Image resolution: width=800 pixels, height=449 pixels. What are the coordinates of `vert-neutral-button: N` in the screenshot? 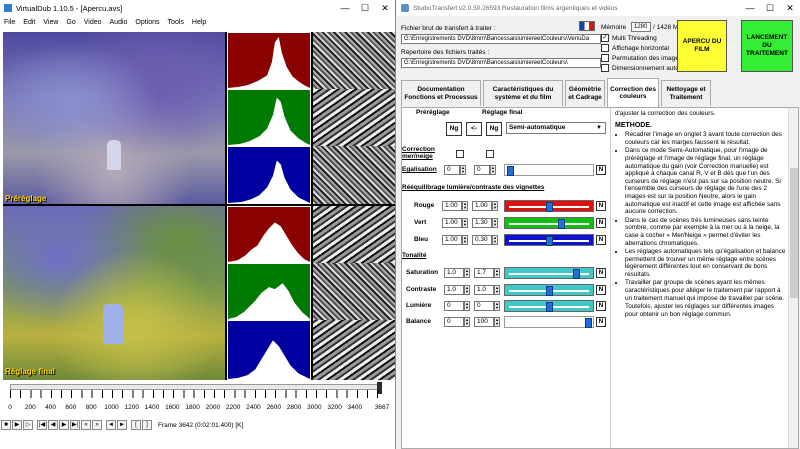 It's located at (601, 223).